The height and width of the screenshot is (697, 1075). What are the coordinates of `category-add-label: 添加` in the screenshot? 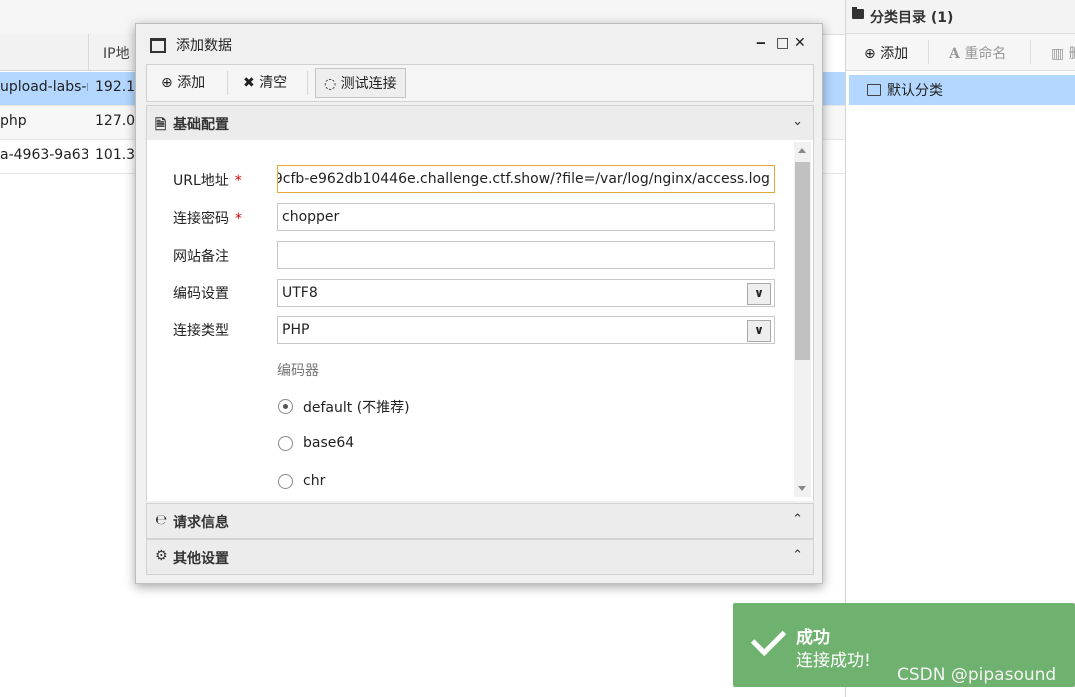 It's located at (894, 54).